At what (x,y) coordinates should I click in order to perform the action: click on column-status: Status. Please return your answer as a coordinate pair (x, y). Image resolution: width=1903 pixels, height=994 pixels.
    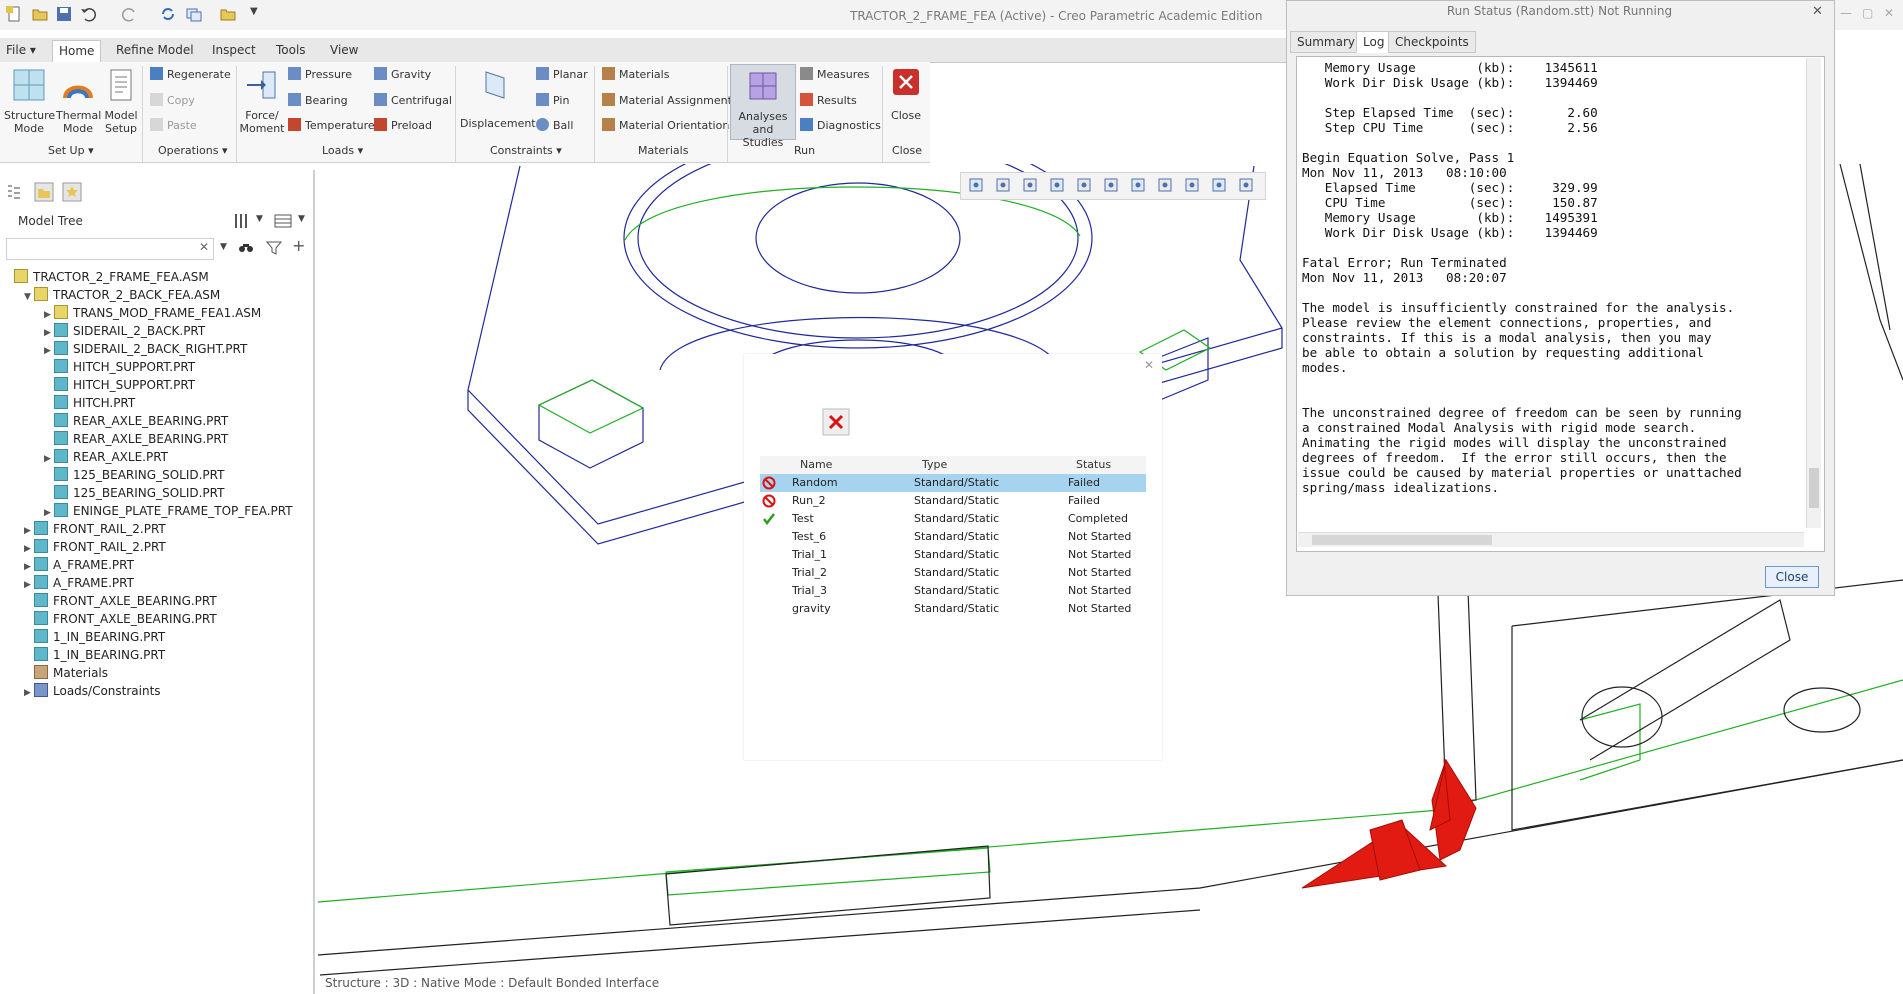
    Looking at the image, I should click on (1093, 464).